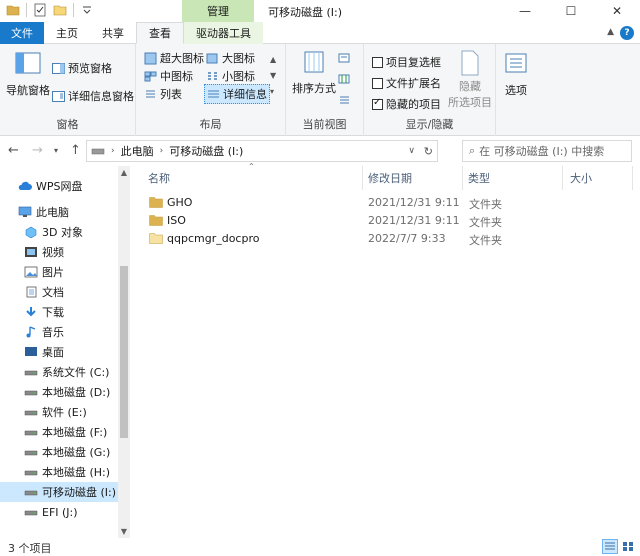 The image size is (640, 556). Describe the element at coordinates (31, 312) in the screenshot. I see `download-icon` at that location.